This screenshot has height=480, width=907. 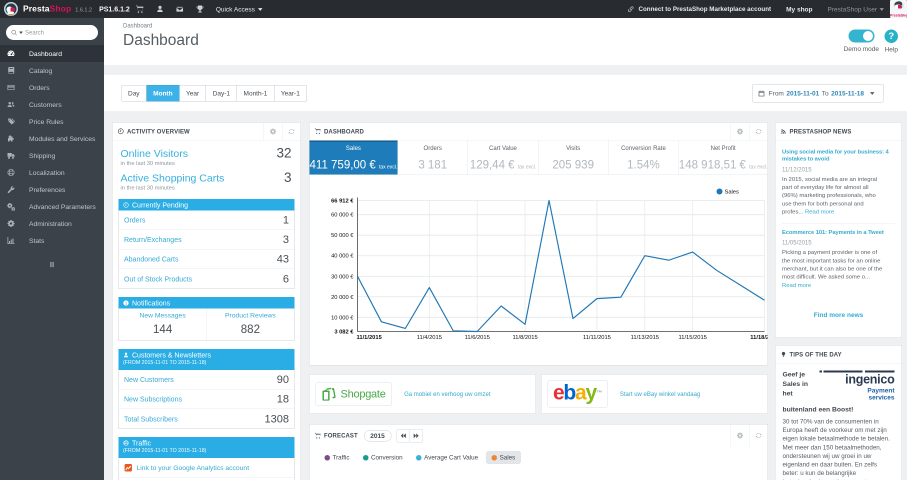 I want to click on new-messages-cell: New Messages 144, so click(x=162, y=325).